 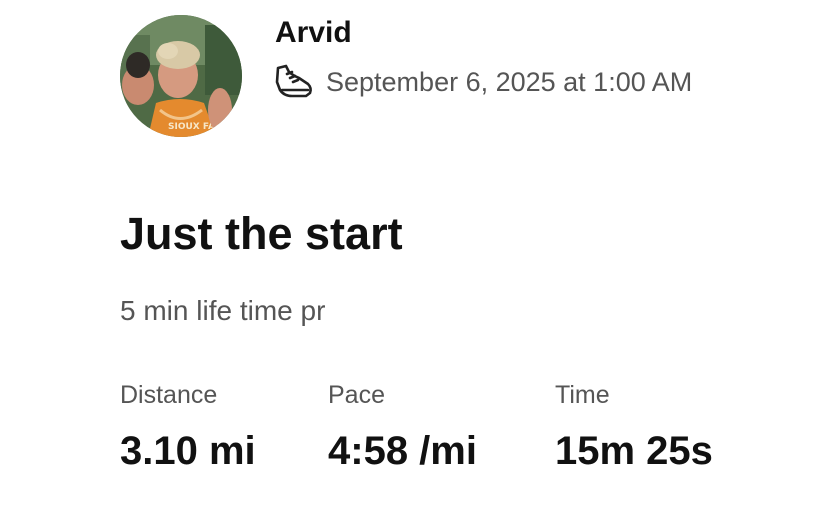 What do you see at coordinates (188, 427) in the screenshot?
I see `stat-distance: Distance 3.10 mi` at bounding box center [188, 427].